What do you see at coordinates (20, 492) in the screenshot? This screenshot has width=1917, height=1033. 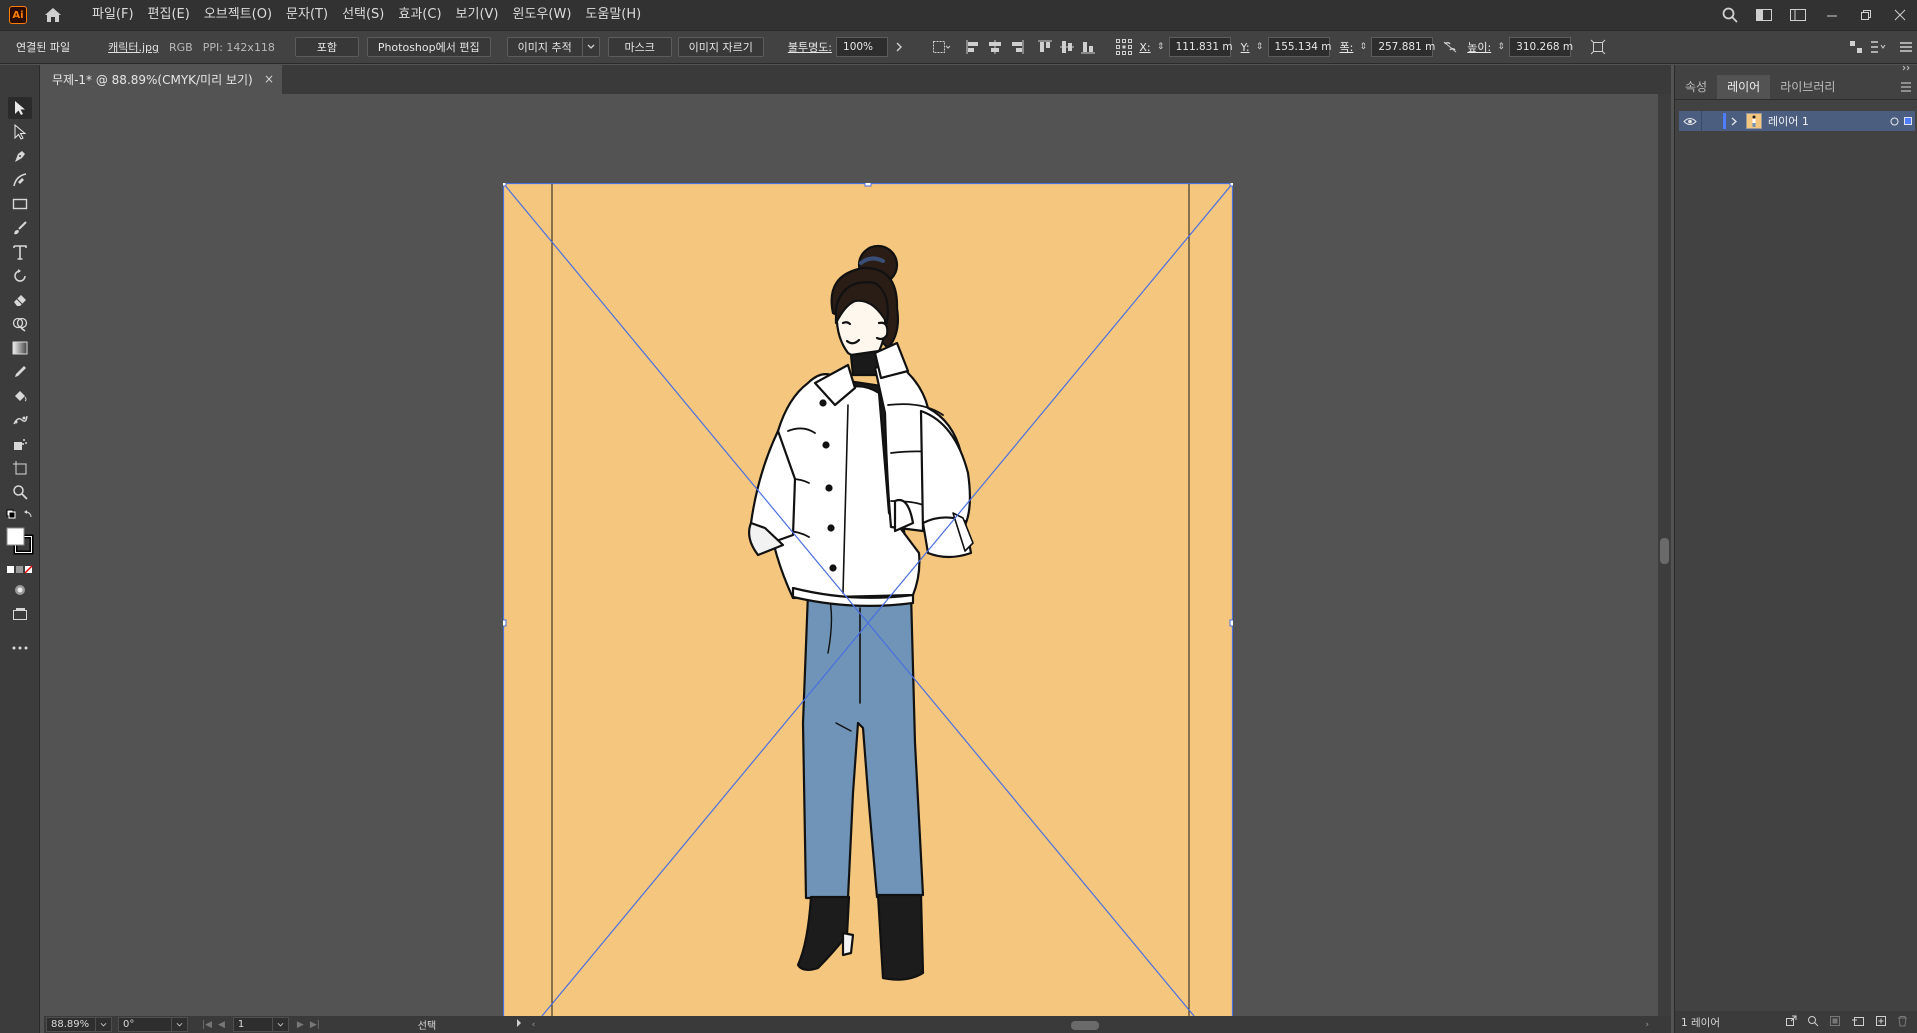 I see `zoom-tool-icon` at bounding box center [20, 492].